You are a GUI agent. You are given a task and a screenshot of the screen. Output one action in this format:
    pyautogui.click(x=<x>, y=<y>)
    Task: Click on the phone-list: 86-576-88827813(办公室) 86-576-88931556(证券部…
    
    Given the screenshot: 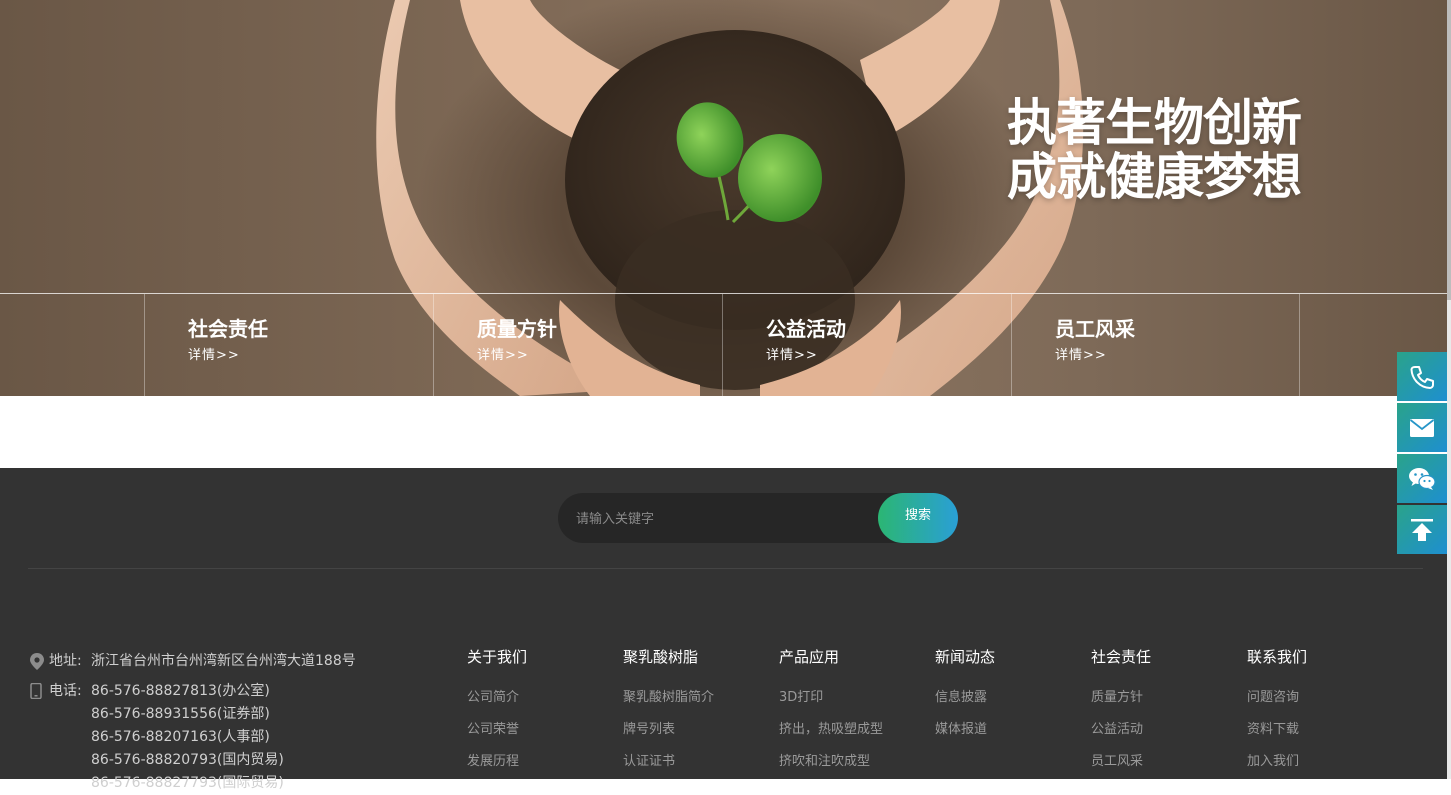 What is the action you would take?
    pyautogui.click(x=187, y=737)
    